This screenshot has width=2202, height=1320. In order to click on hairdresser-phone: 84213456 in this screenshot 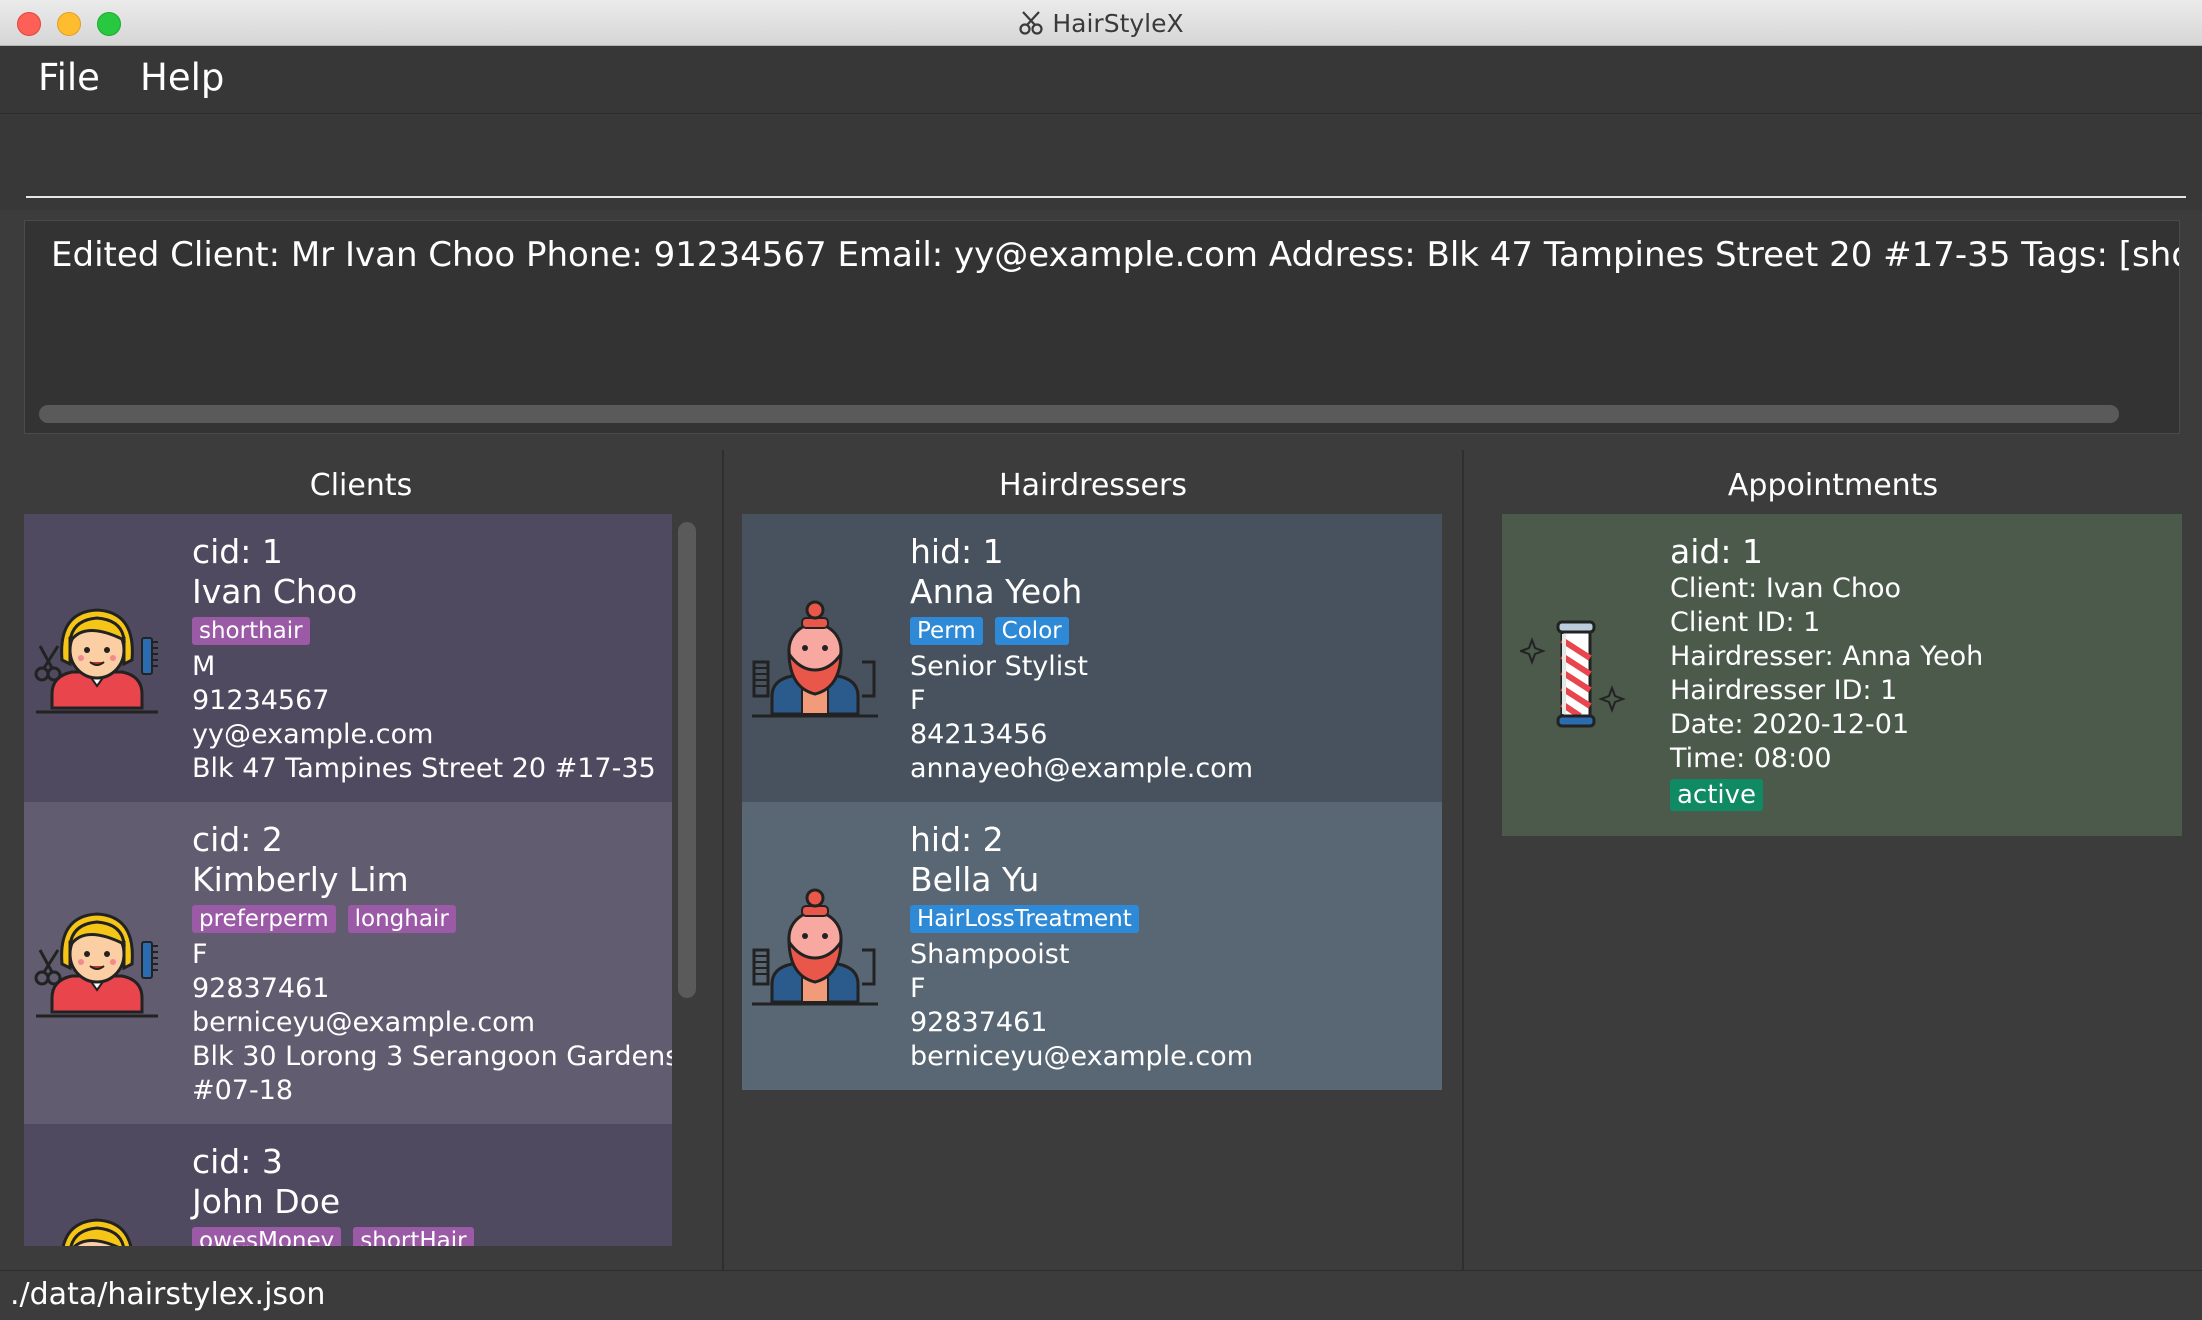, I will do `click(979, 734)`.